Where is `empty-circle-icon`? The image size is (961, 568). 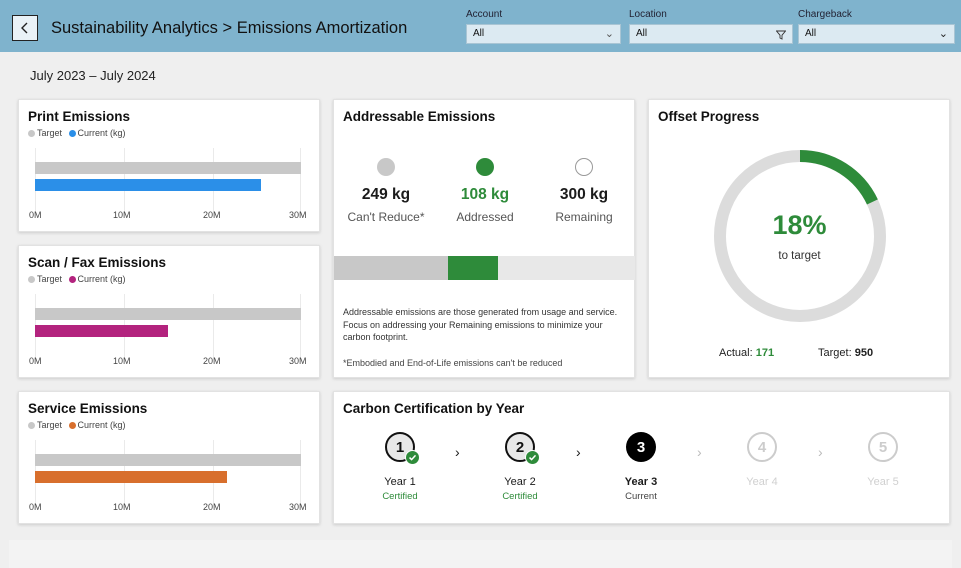
empty-circle-icon is located at coordinates (584, 167).